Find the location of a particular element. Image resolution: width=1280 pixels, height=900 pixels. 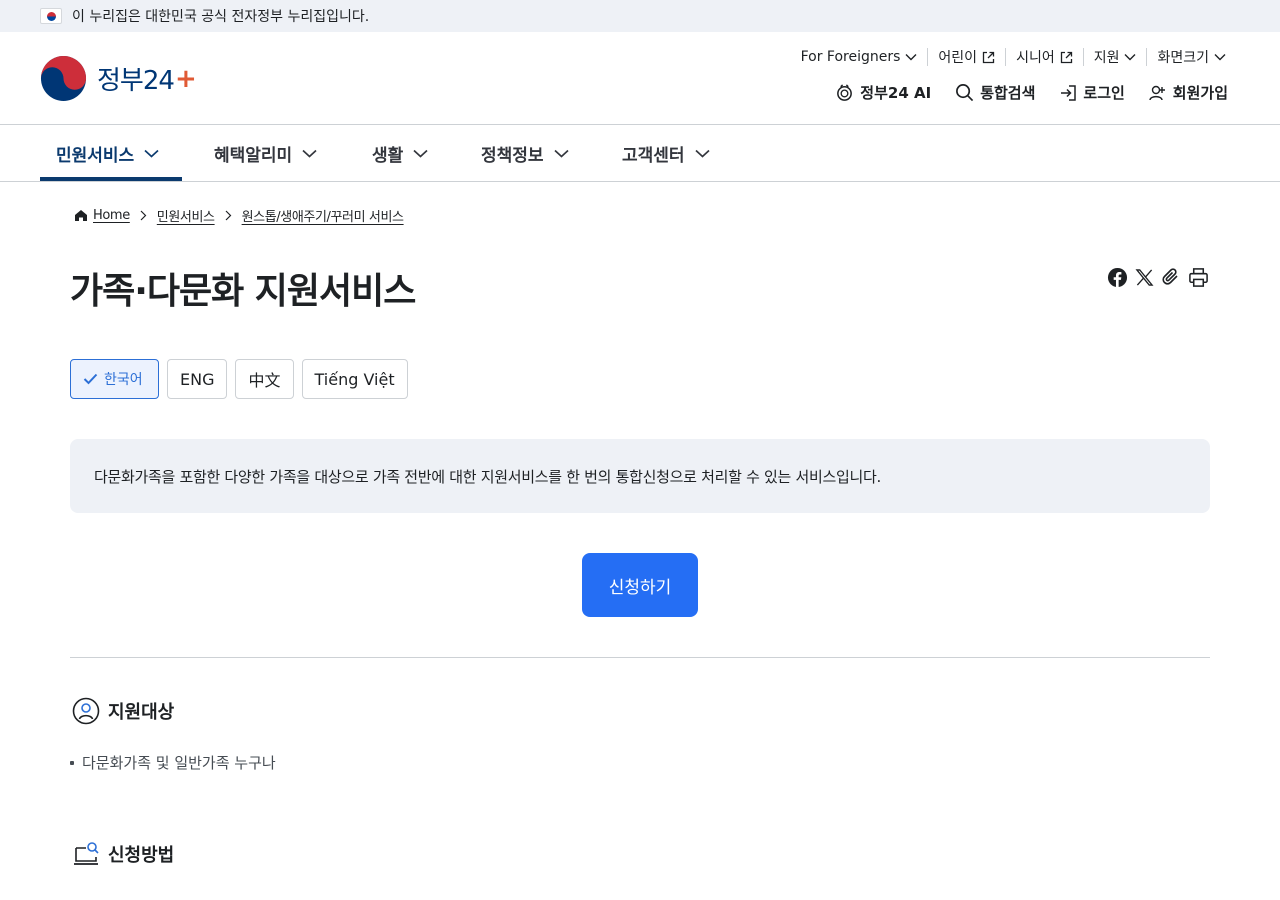

breadcrumb-civil-services: 민원서비스 is located at coordinates (186, 215).